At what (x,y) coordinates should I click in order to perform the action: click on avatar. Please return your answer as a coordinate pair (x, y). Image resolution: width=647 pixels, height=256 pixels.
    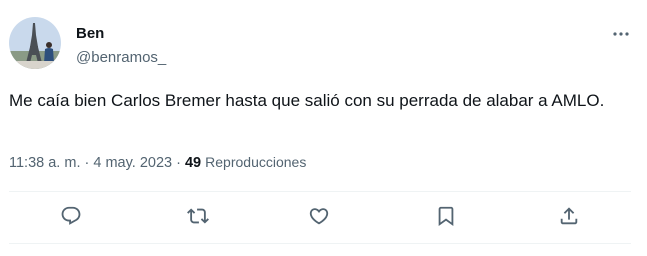
    Looking at the image, I should click on (35, 43).